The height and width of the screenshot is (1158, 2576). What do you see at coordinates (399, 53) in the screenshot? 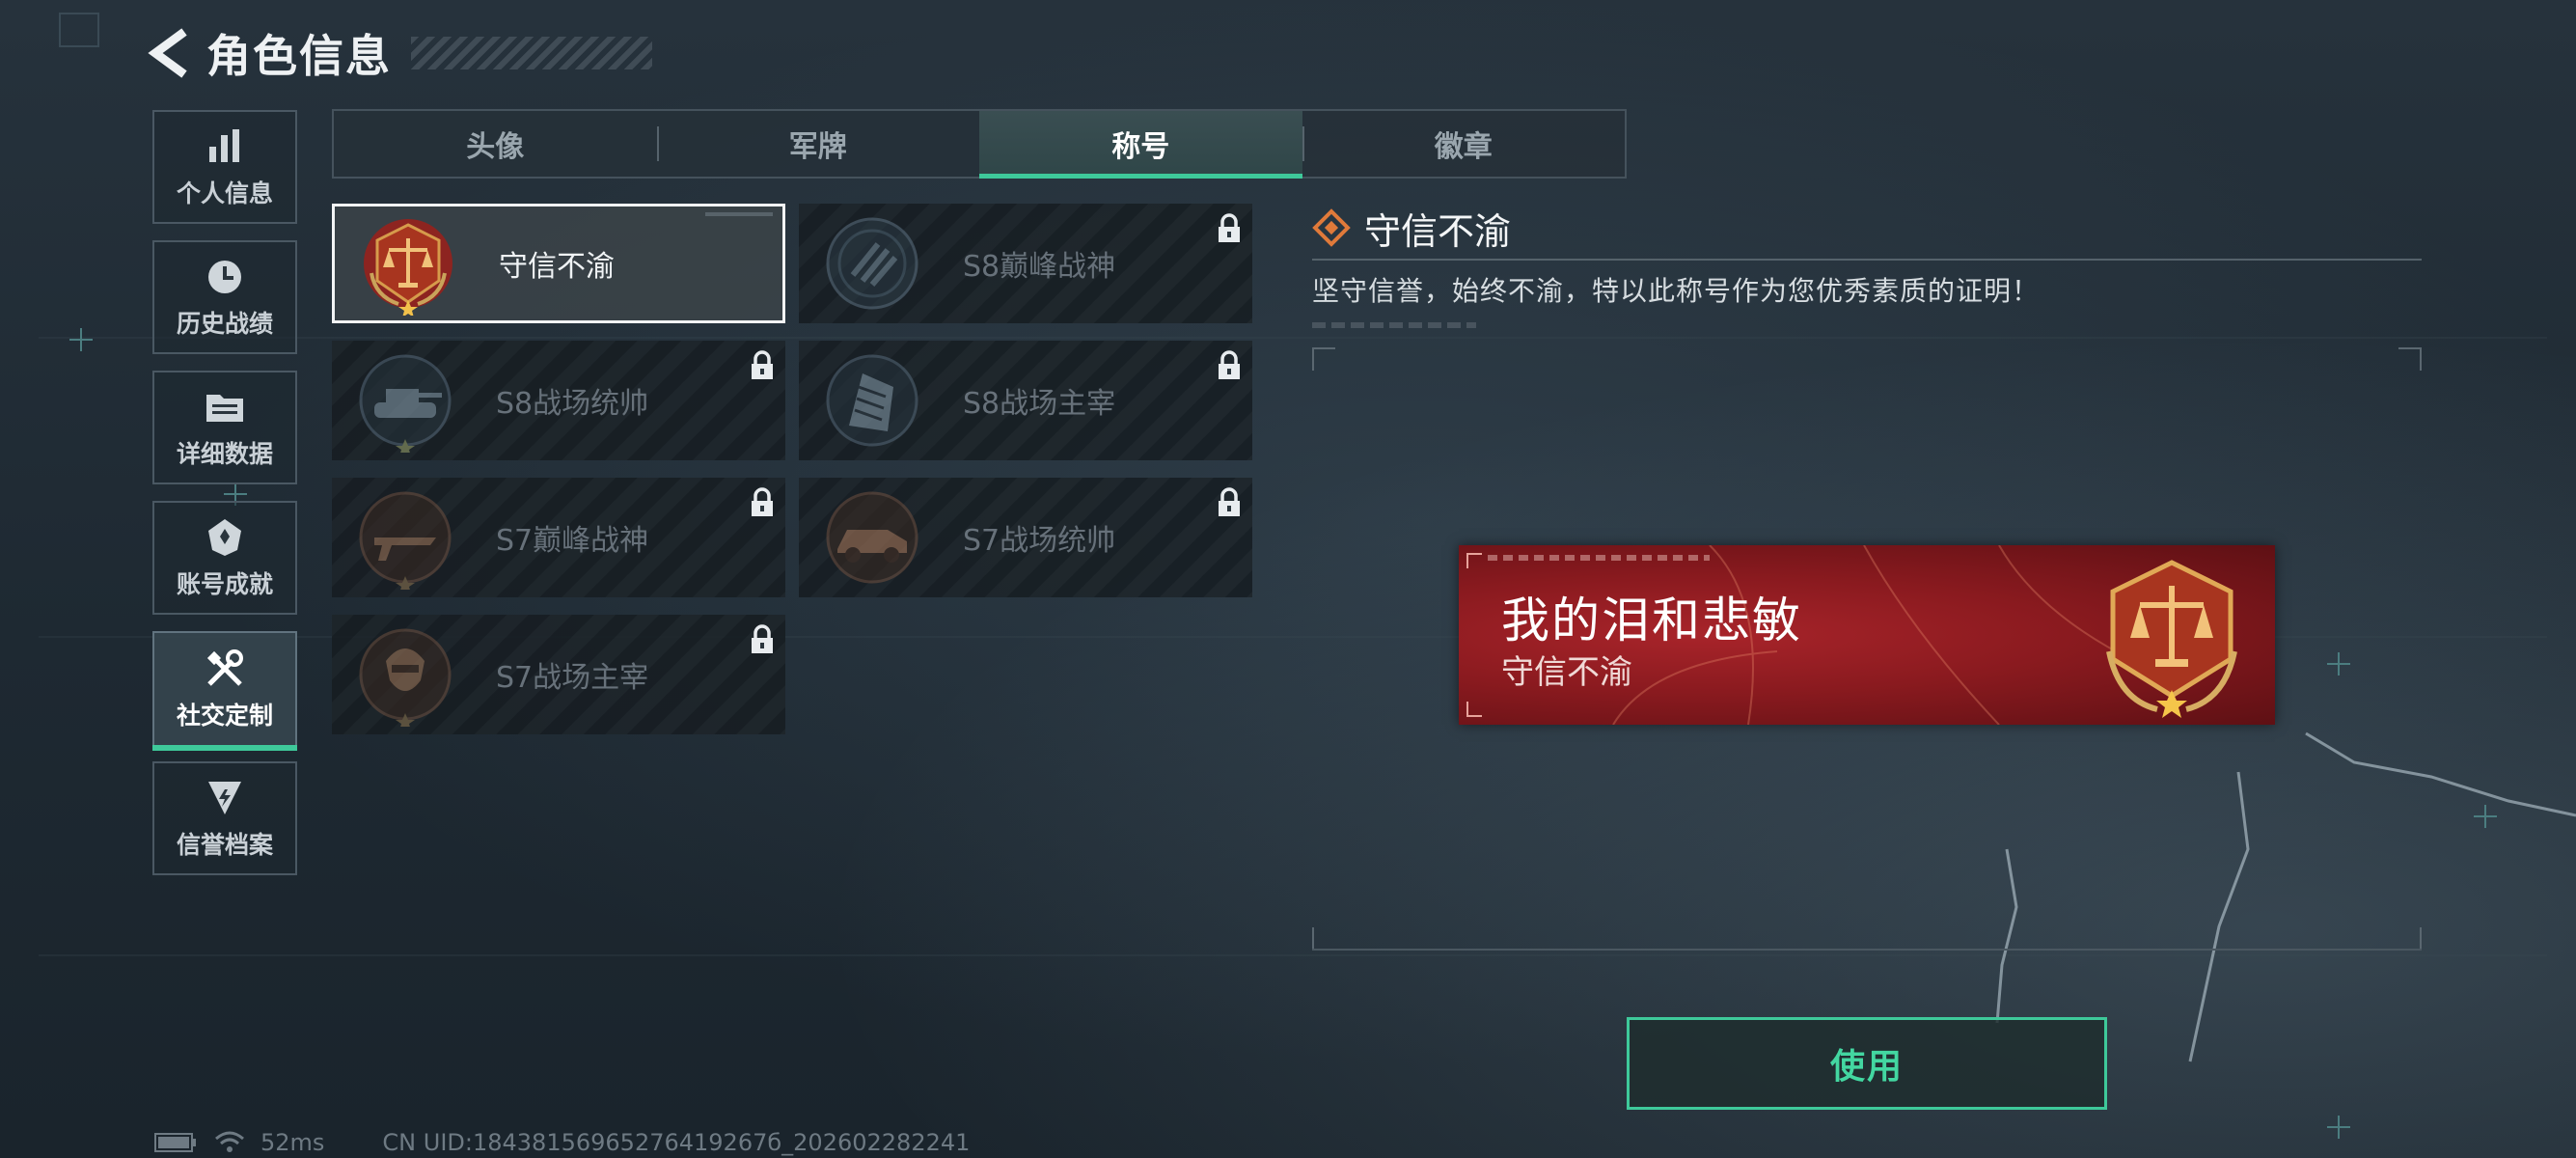
I see `page-header: 角色信息` at bounding box center [399, 53].